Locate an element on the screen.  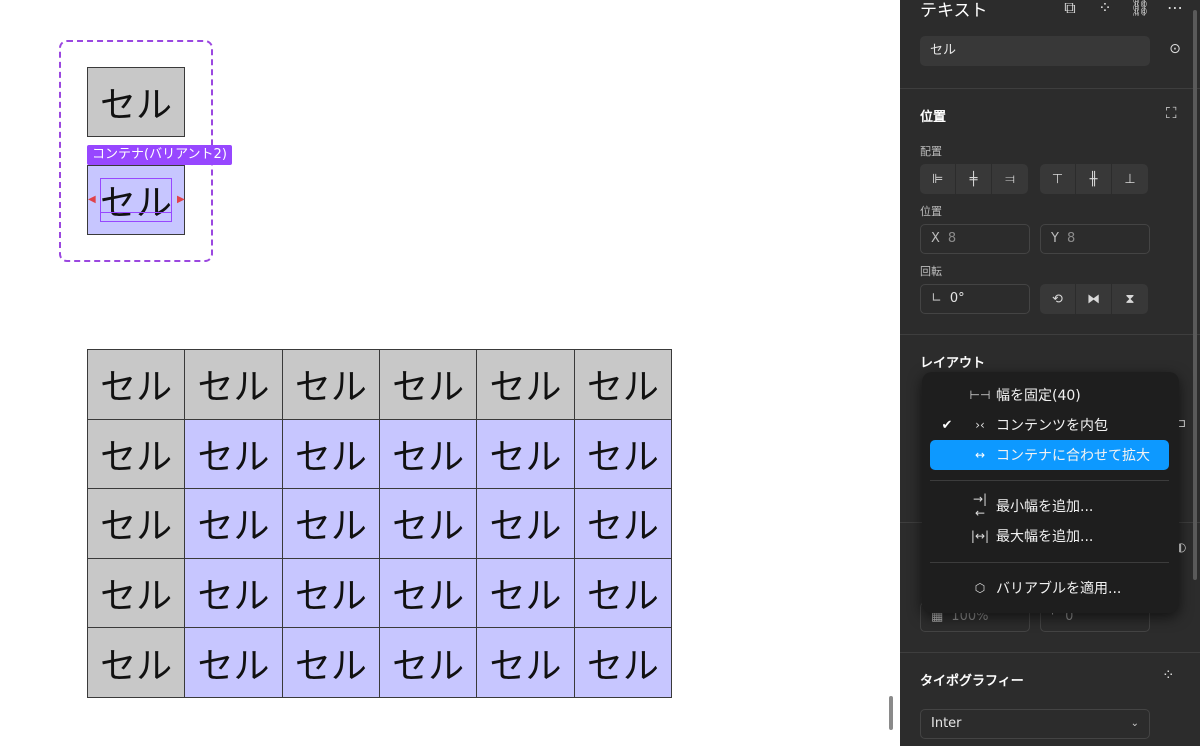
layout-section-title: レイアウト is located at coordinates (953, 363).